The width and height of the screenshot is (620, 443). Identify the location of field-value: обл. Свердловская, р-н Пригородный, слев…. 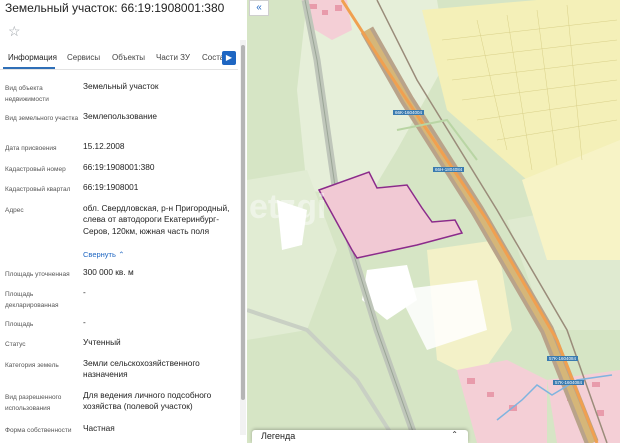
(156, 219).